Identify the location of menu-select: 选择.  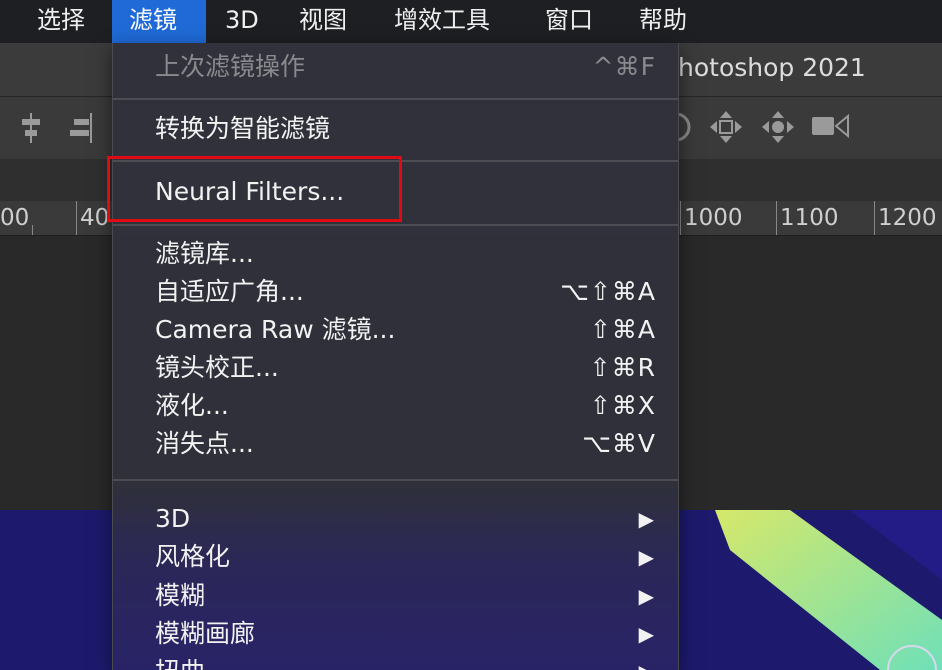
(61, 21).